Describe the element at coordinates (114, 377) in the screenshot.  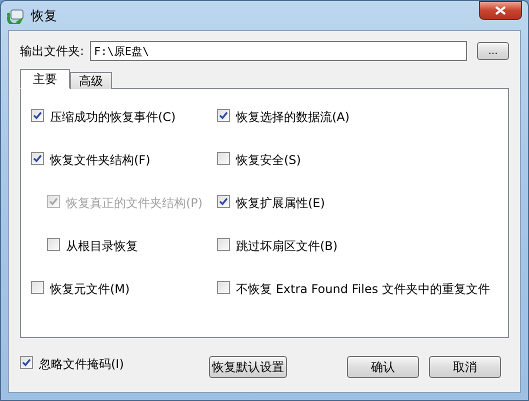
I see `checkbox-option: 忽略文件掩码(I)` at that location.